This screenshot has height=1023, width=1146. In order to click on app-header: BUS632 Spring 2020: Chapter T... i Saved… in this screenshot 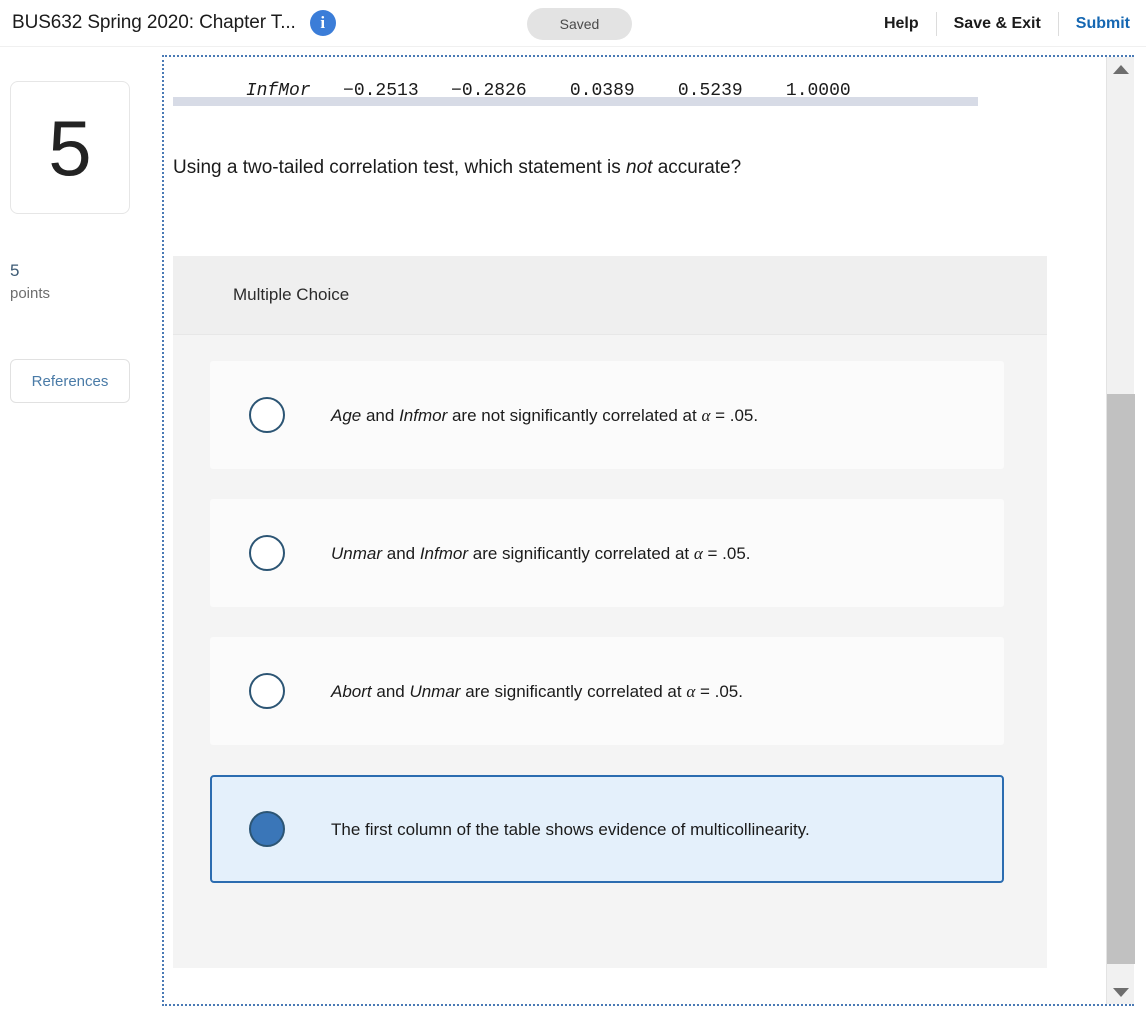, I will do `click(573, 23)`.